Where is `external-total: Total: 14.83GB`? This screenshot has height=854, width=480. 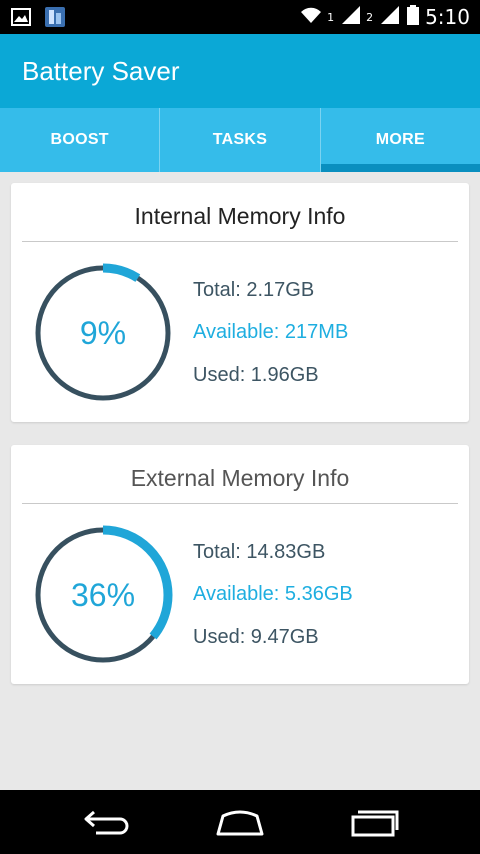 external-total: Total: 14.83GB is located at coordinates (259, 552).